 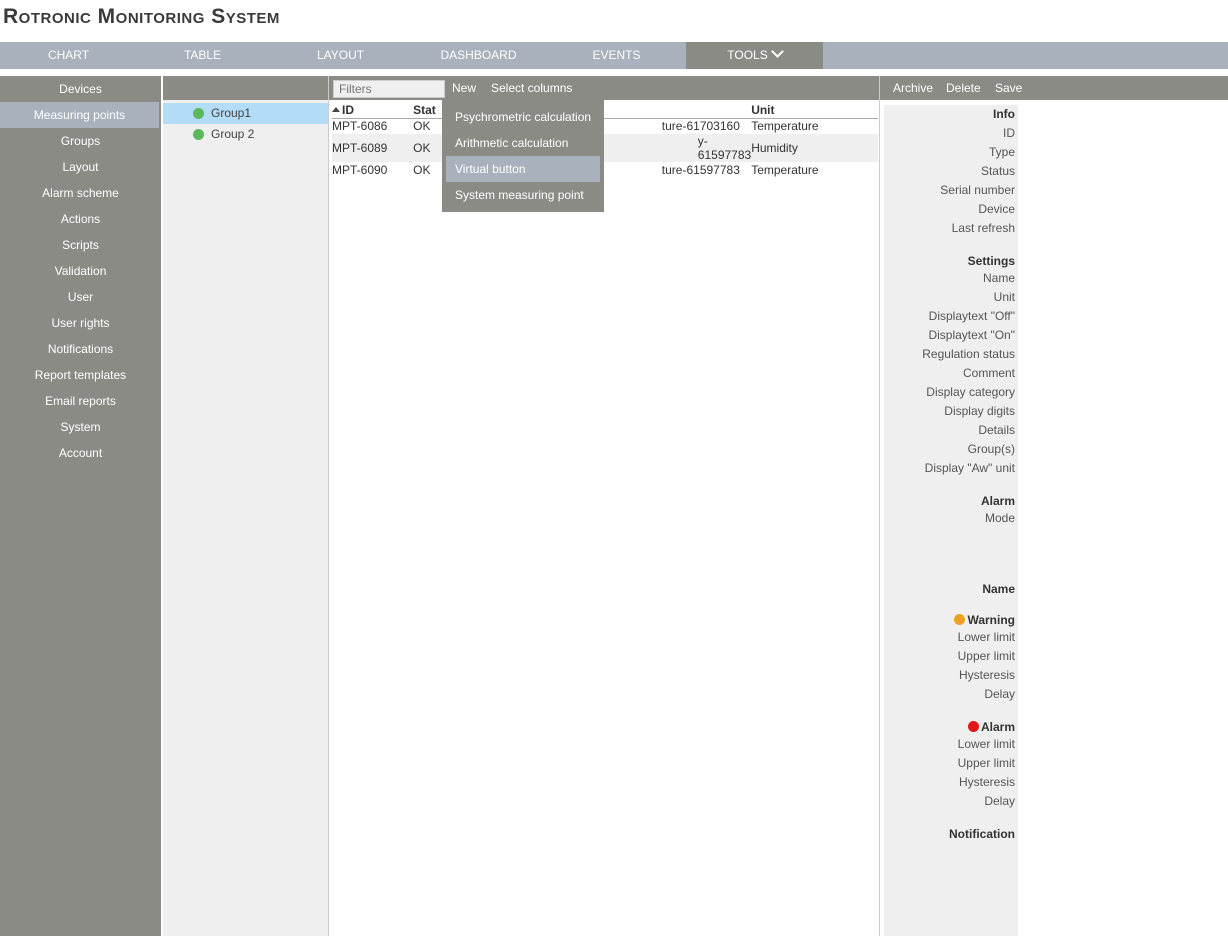 I want to click on warning-header-label: Warning, so click(x=991, y=620).